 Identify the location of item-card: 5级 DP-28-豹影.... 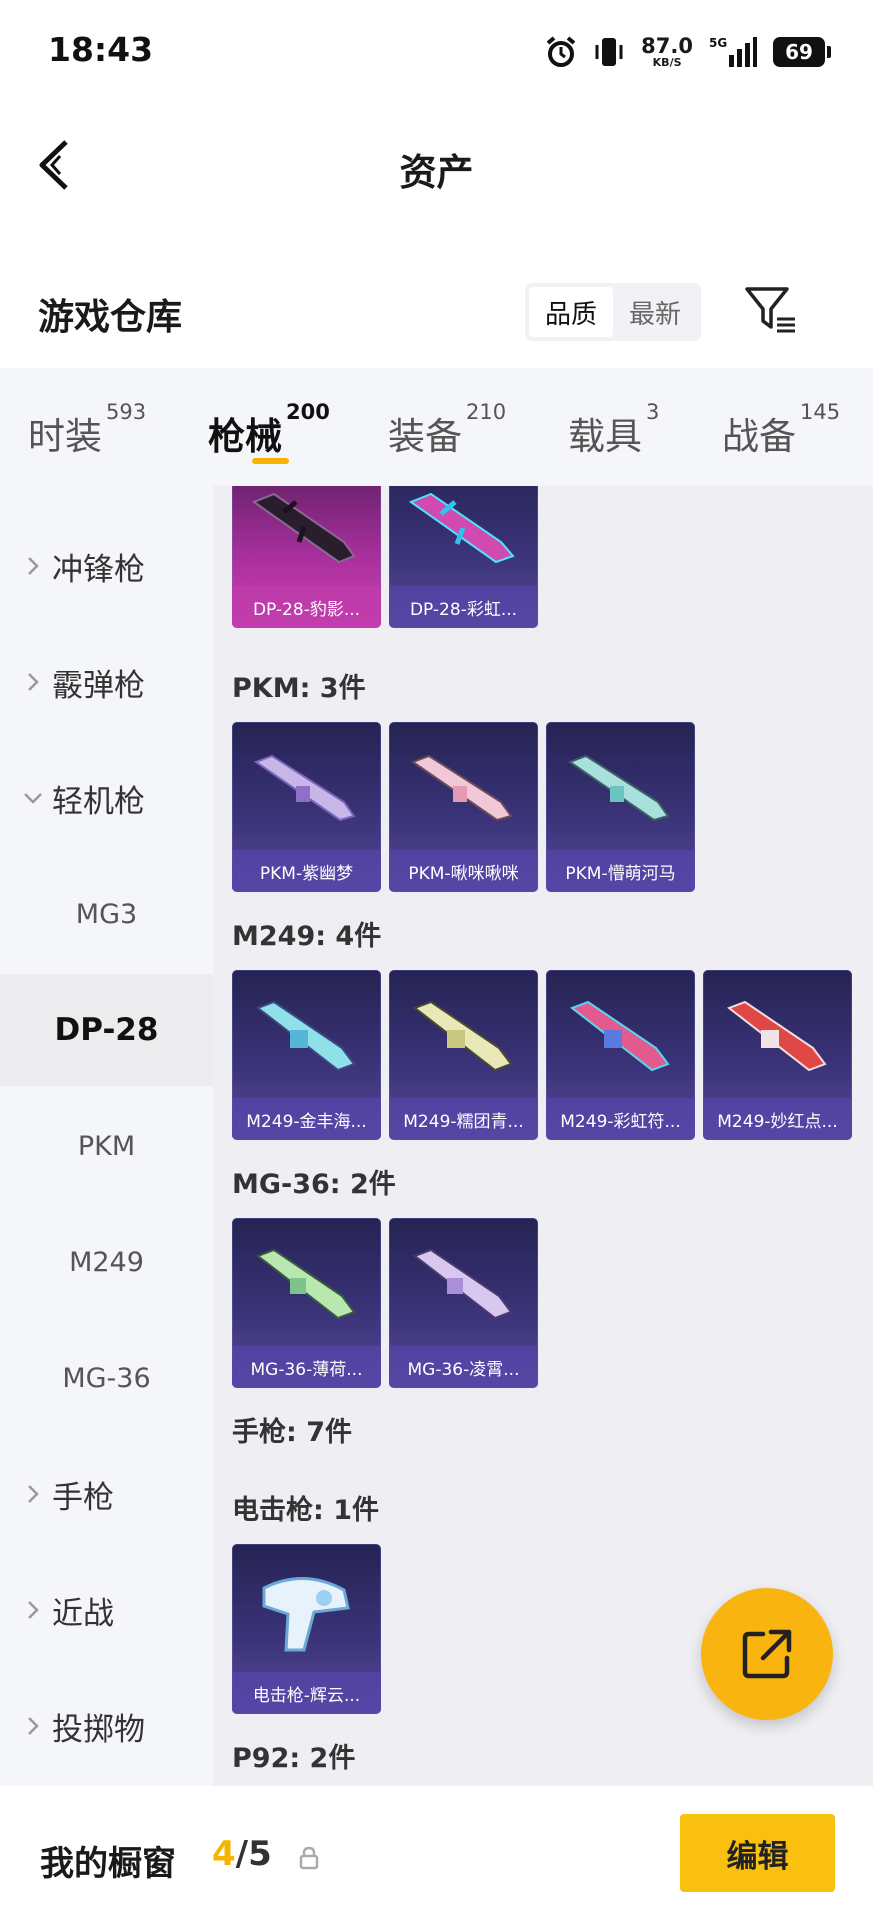
(306, 557).